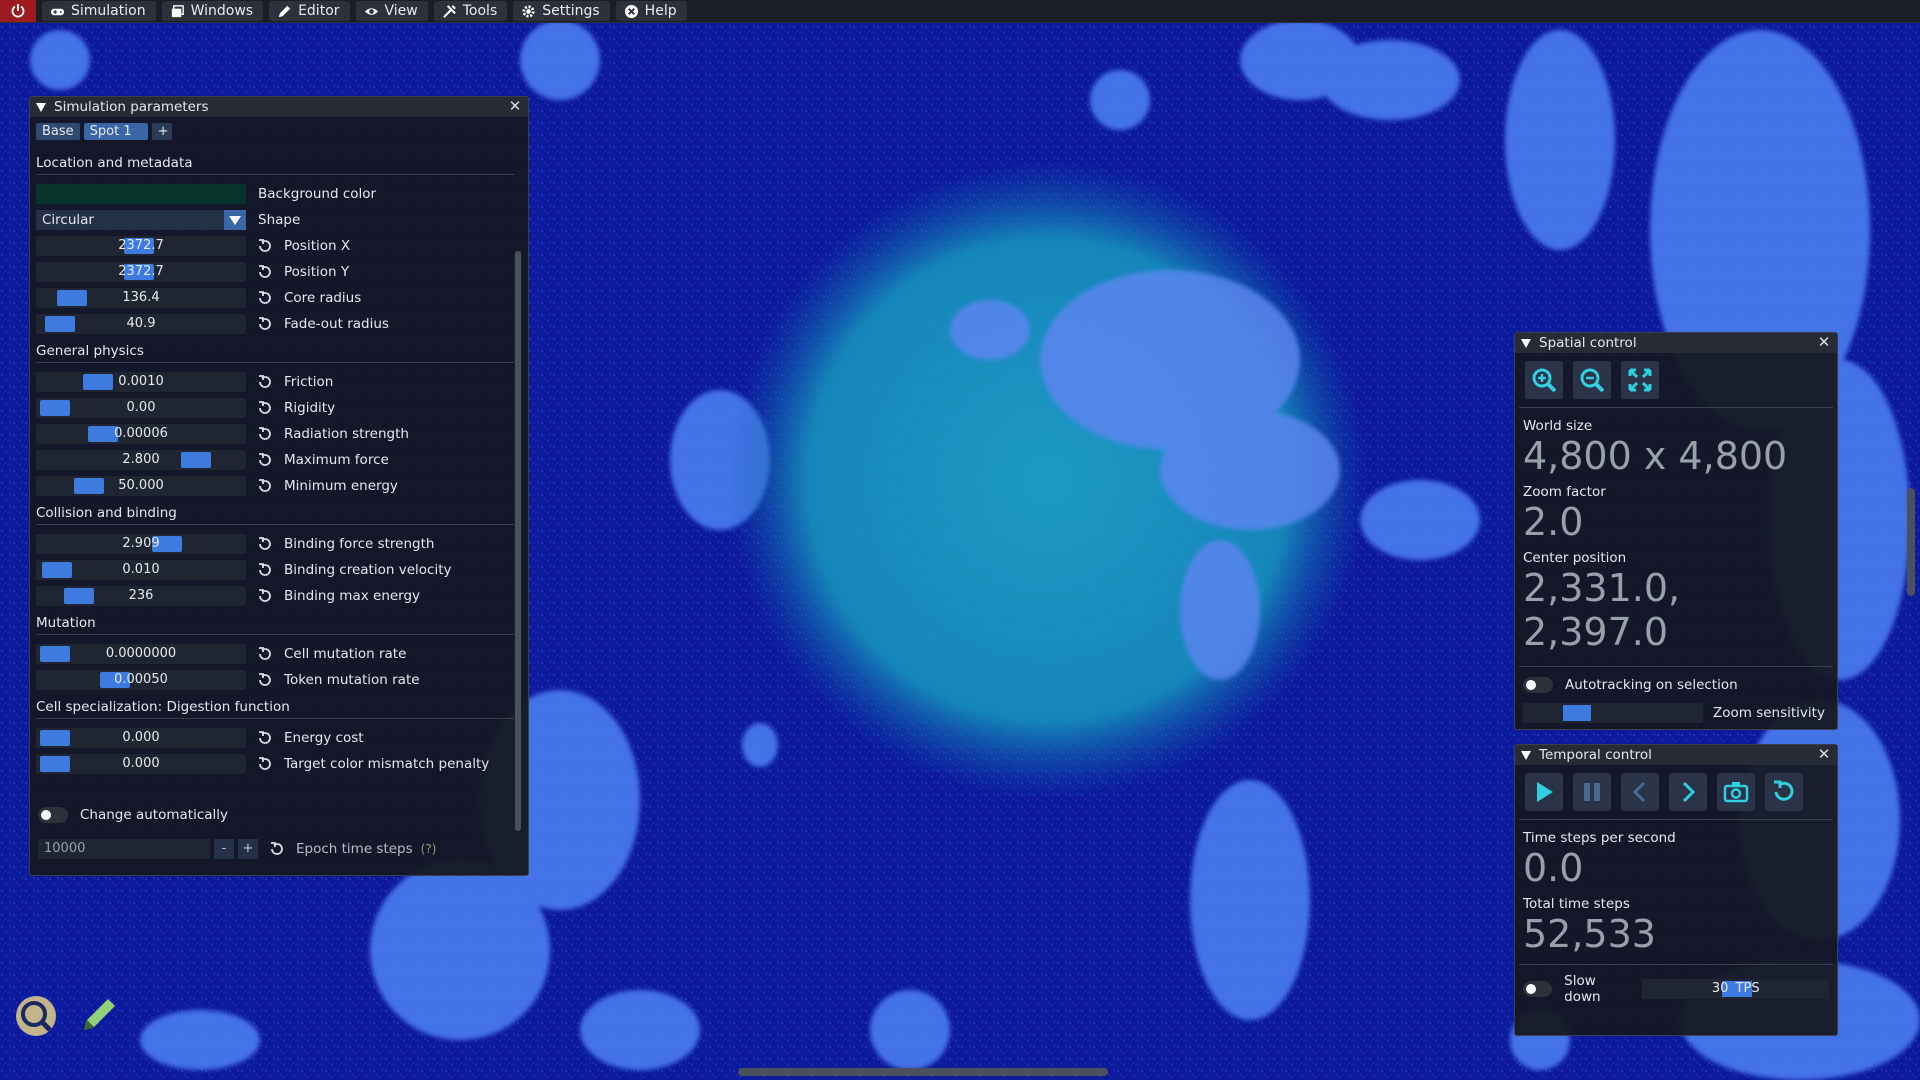 The width and height of the screenshot is (1920, 1080). Describe the element at coordinates (235, 220) in the screenshot. I see `dropdown-arrow-icon` at that location.